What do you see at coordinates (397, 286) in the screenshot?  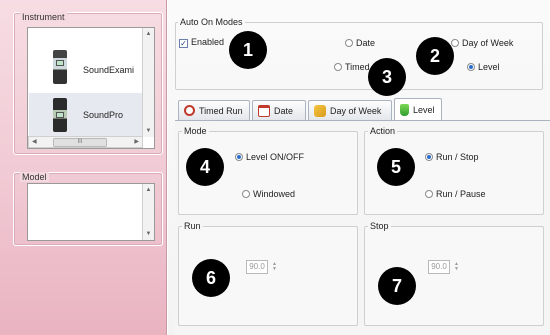 I see `callout-badge-7: 7` at bounding box center [397, 286].